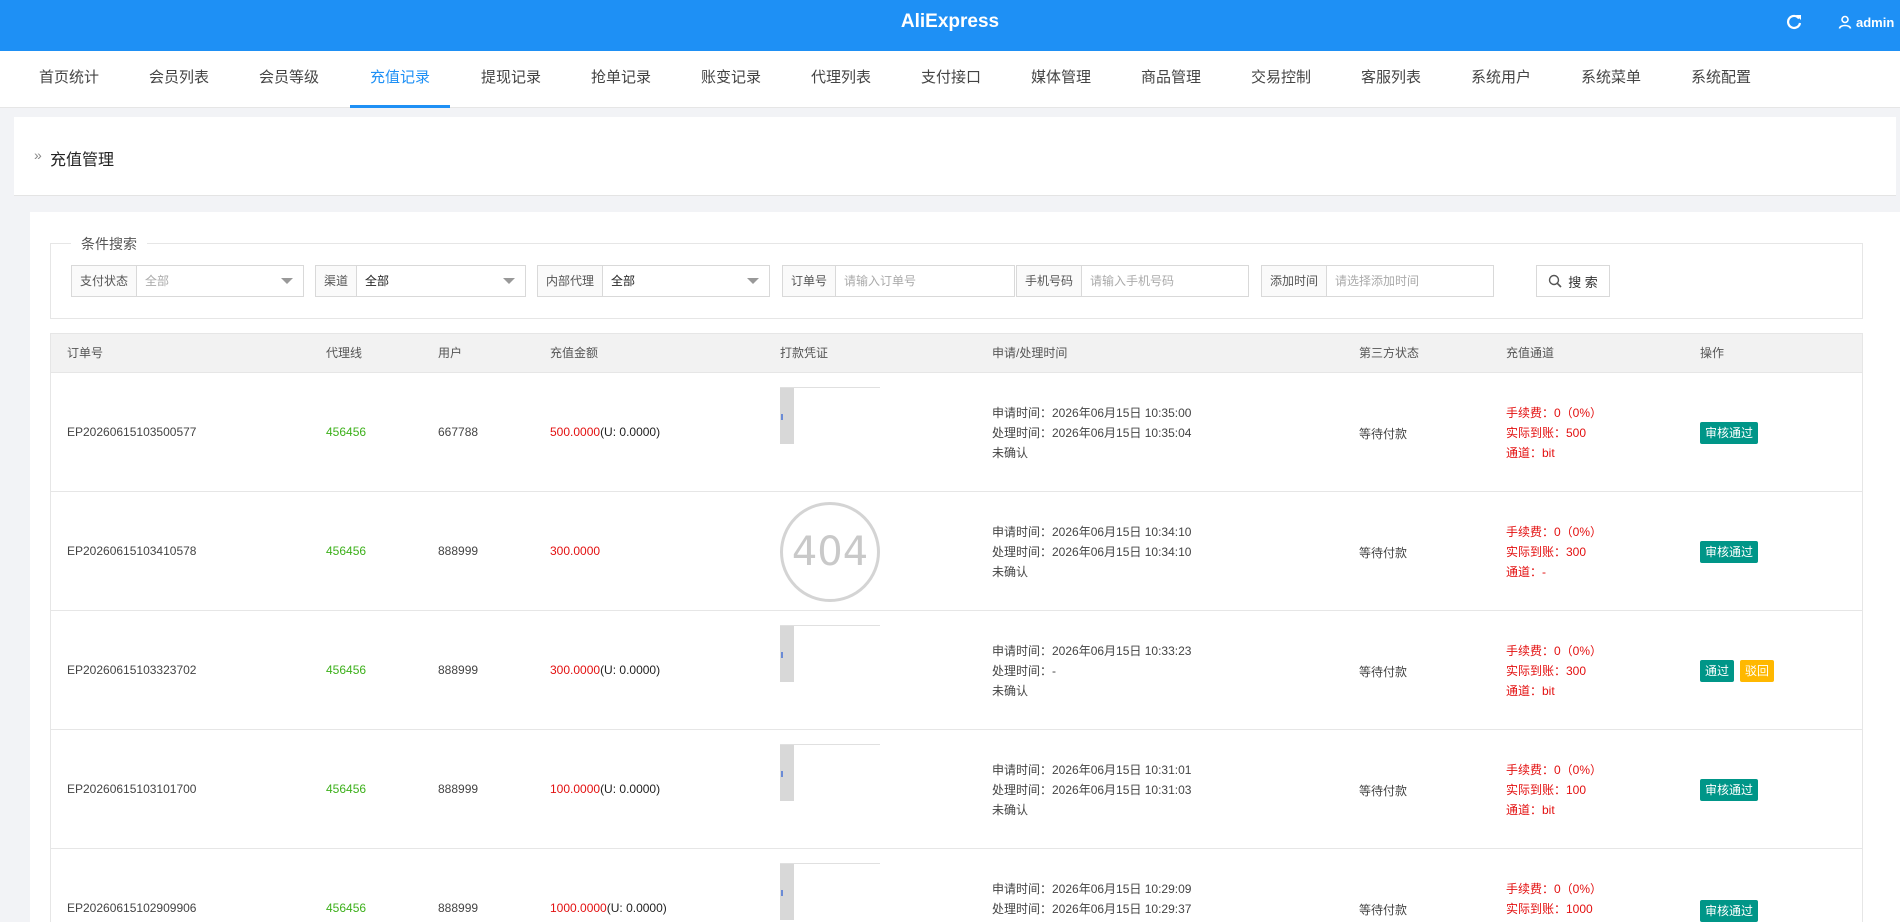 The width and height of the screenshot is (1900, 922). What do you see at coordinates (571, 281) in the screenshot?
I see `agent-label: 内部代理` at bounding box center [571, 281].